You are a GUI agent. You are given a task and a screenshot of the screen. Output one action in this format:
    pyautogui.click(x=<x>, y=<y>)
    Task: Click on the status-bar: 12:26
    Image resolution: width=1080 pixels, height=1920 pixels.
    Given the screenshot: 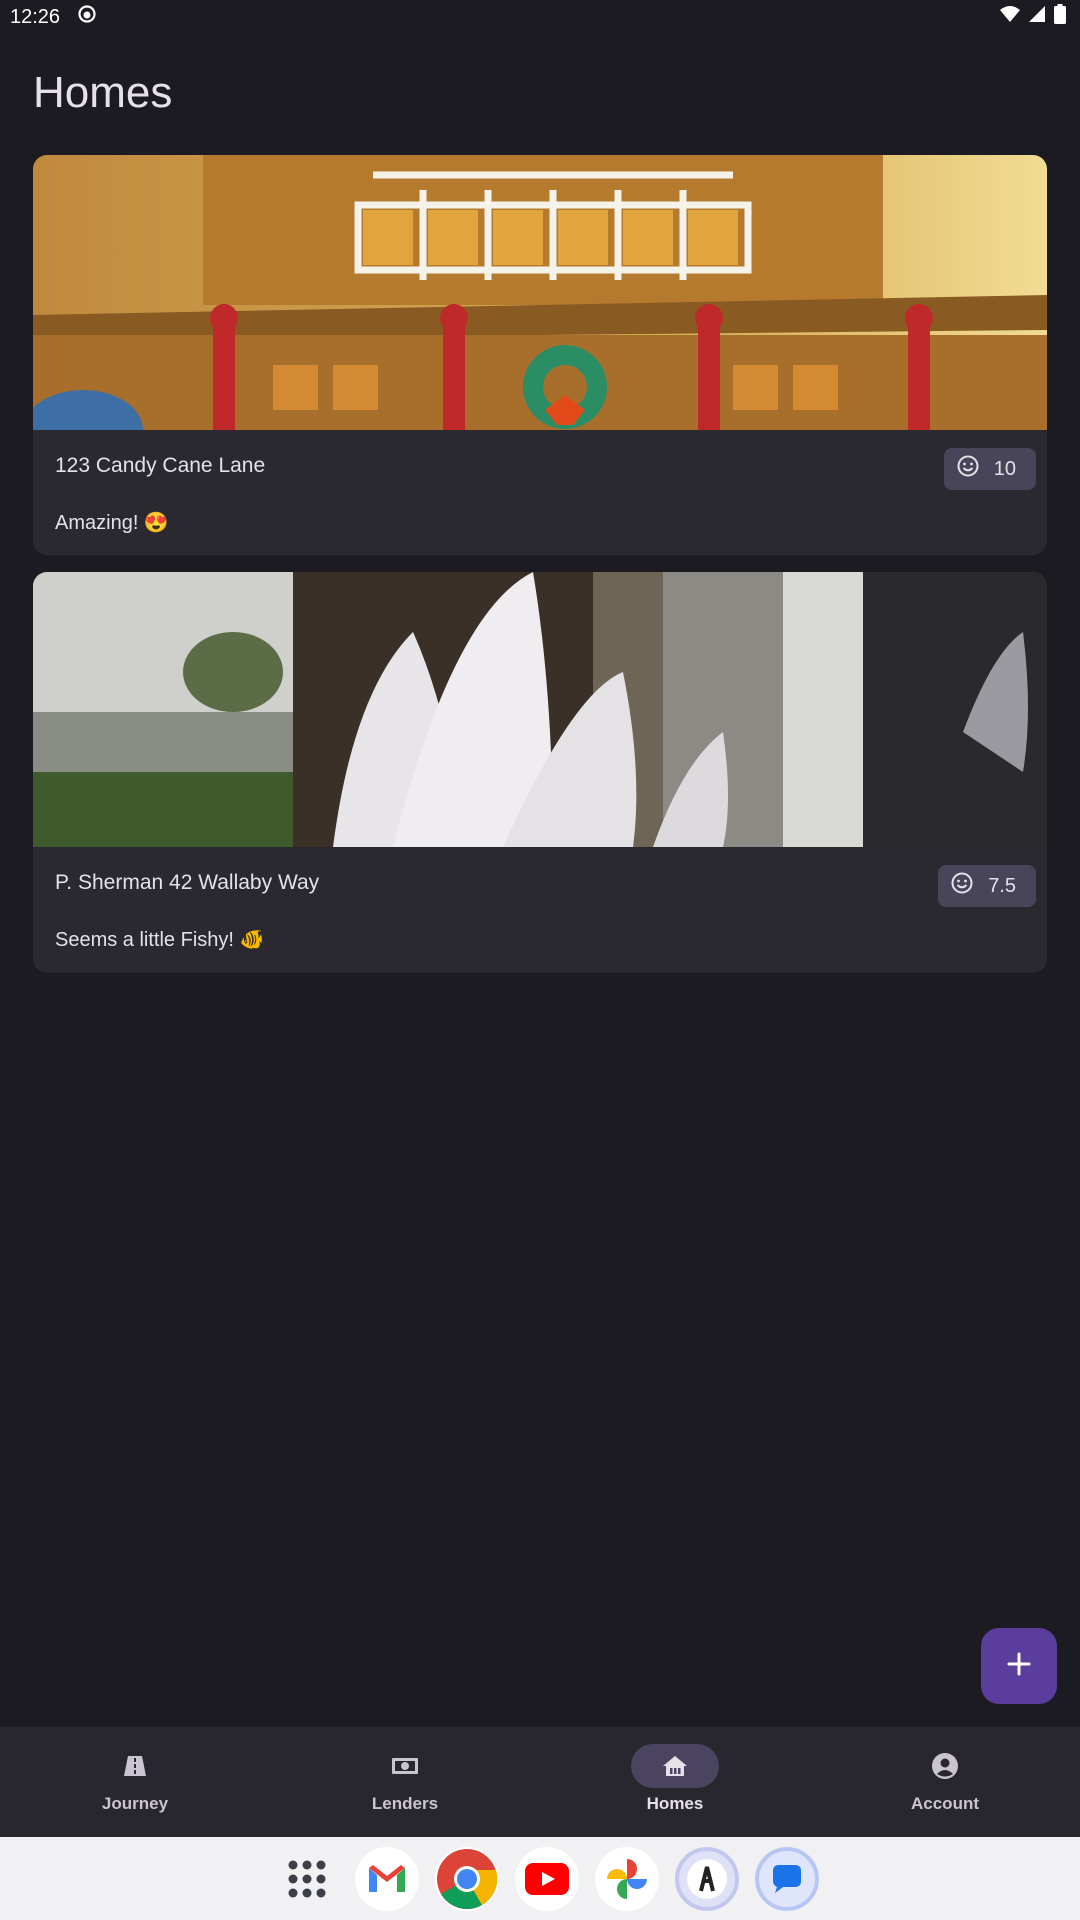 What is the action you would take?
    pyautogui.click(x=540, y=17)
    